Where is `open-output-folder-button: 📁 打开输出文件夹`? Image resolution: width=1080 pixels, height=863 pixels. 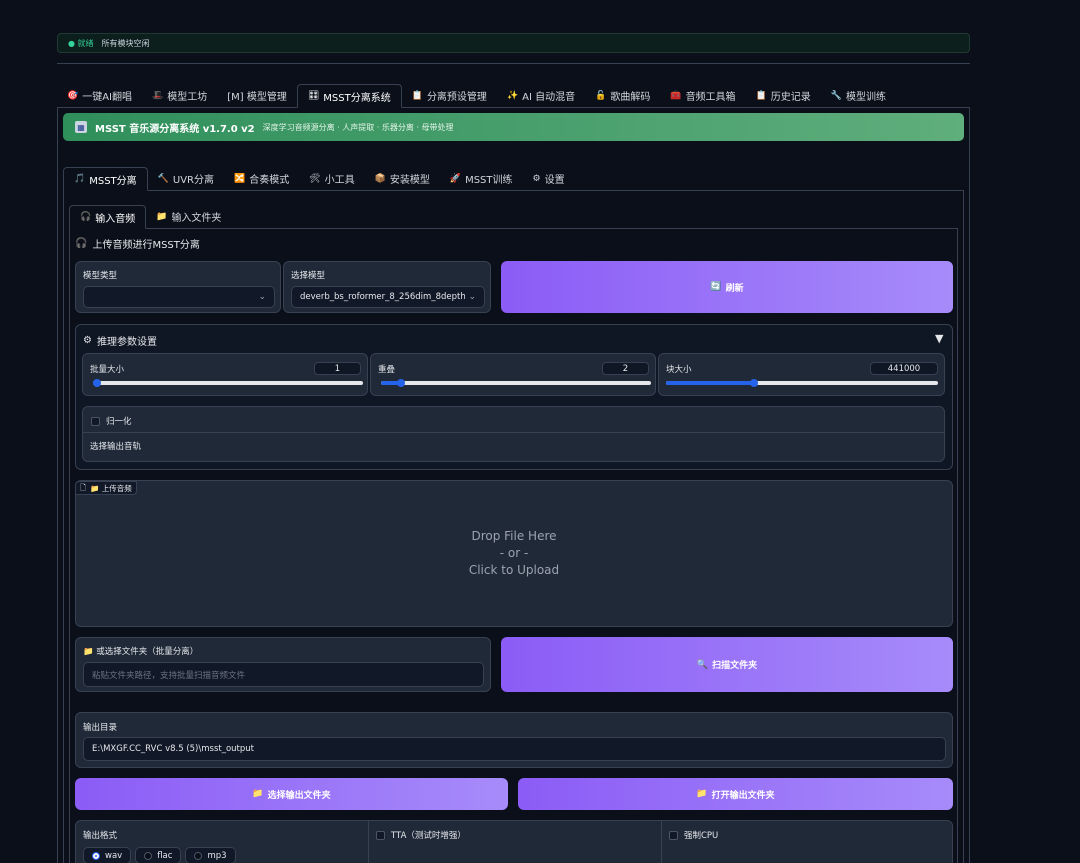 open-output-folder-button: 📁 打开输出文件夹 is located at coordinates (735, 794).